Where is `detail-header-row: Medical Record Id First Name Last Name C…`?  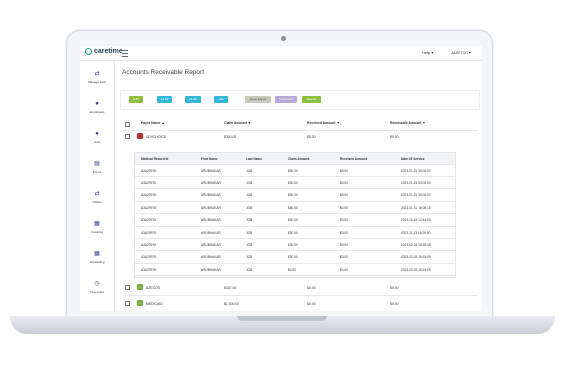
detail-header-row: Medical Record Id First Name Last Name C… is located at coordinates (295, 159).